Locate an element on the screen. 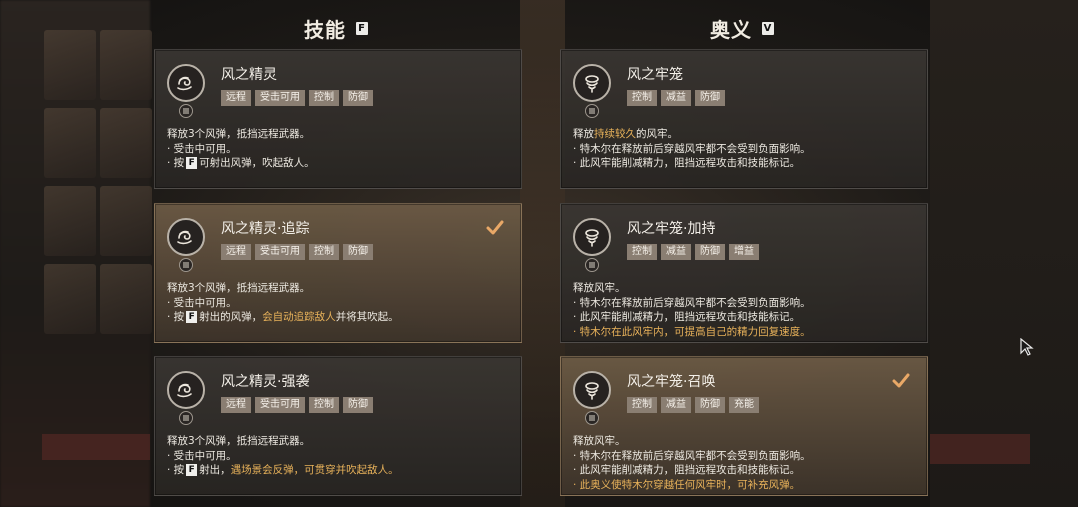 This screenshot has width=1078, height=507. wind-spirit-icon is located at coordinates (186, 237).